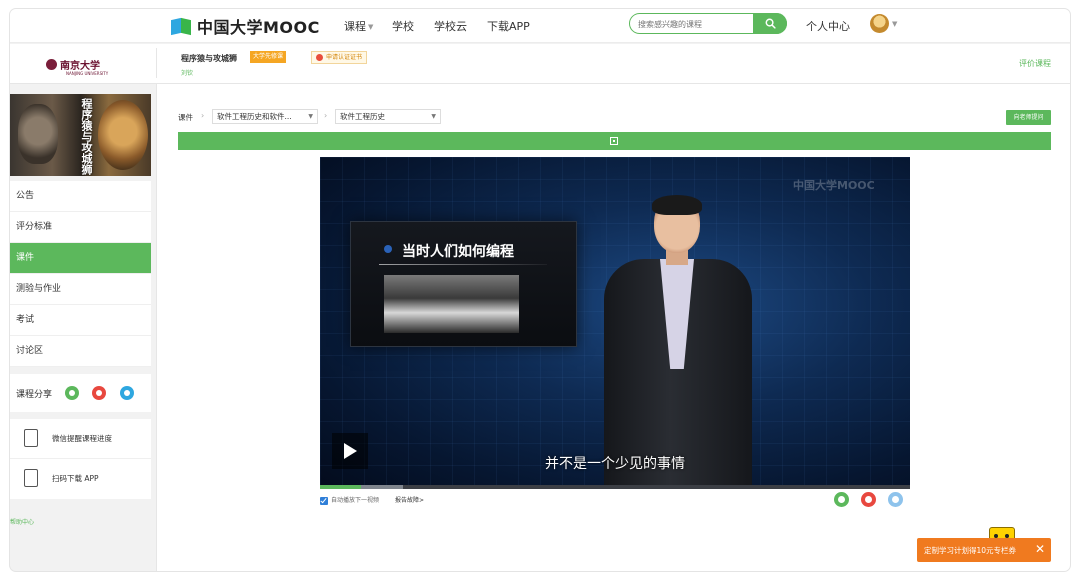  What do you see at coordinates (258, 27) in the screenshot?
I see `brand-name: 中国大学MOOC` at bounding box center [258, 27].